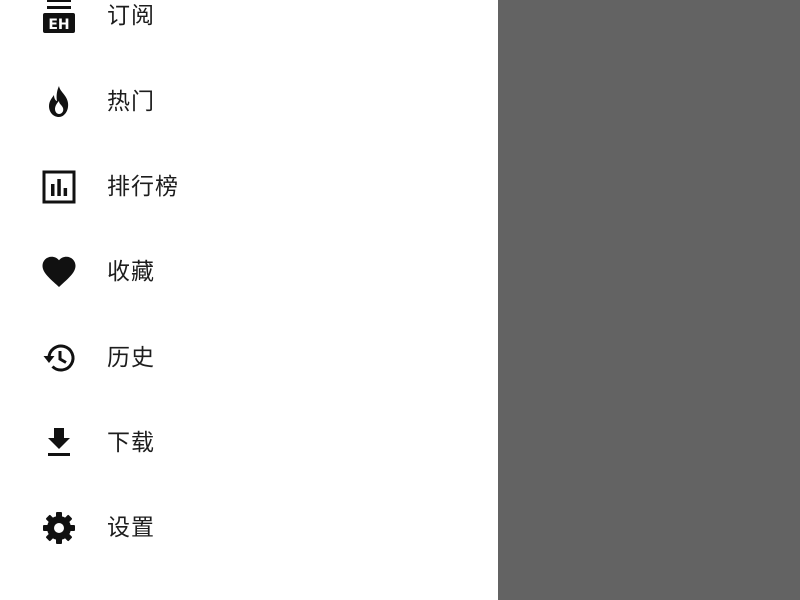 This screenshot has height=600, width=800. Describe the element at coordinates (131, 102) in the screenshot. I see `drawer-item-label: 热门` at that location.